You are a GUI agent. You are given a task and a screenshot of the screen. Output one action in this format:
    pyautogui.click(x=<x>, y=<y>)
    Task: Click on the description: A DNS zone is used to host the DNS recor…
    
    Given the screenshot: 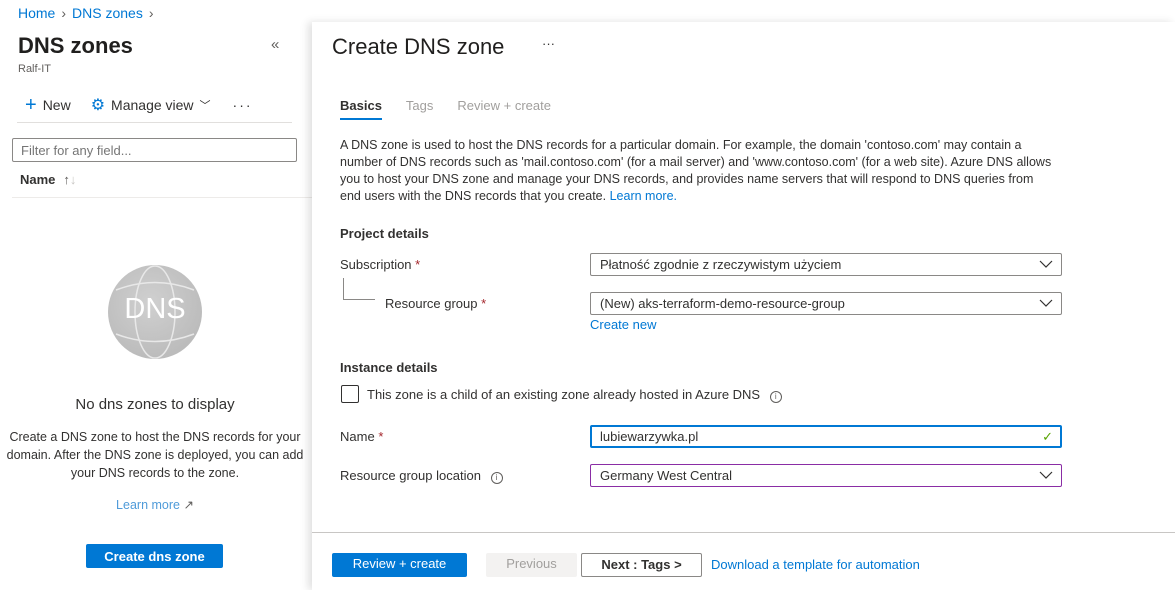 What is the action you would take?
    pyautogui.click(x=697, y=171)
    